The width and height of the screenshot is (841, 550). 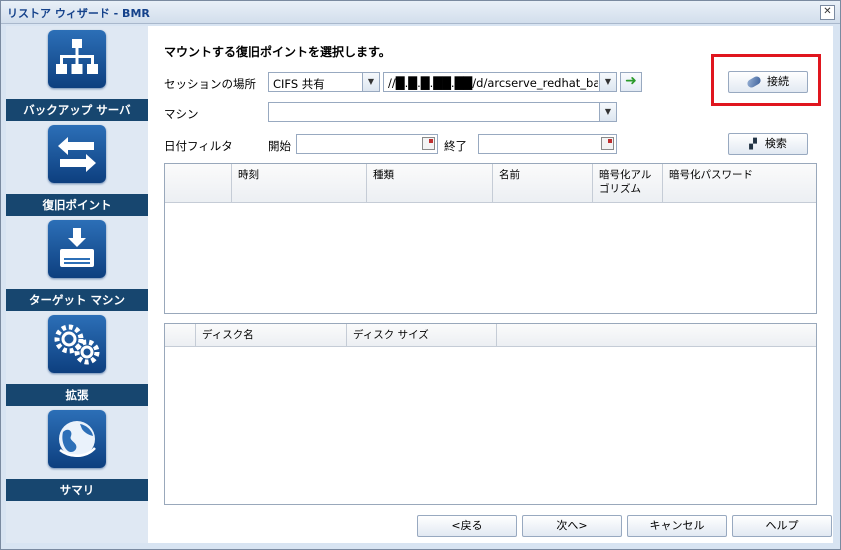 What do you see at coordinates (467, 526) in the screenshot?
I see `back-button: <戻る` at bounding box center [467, 526].